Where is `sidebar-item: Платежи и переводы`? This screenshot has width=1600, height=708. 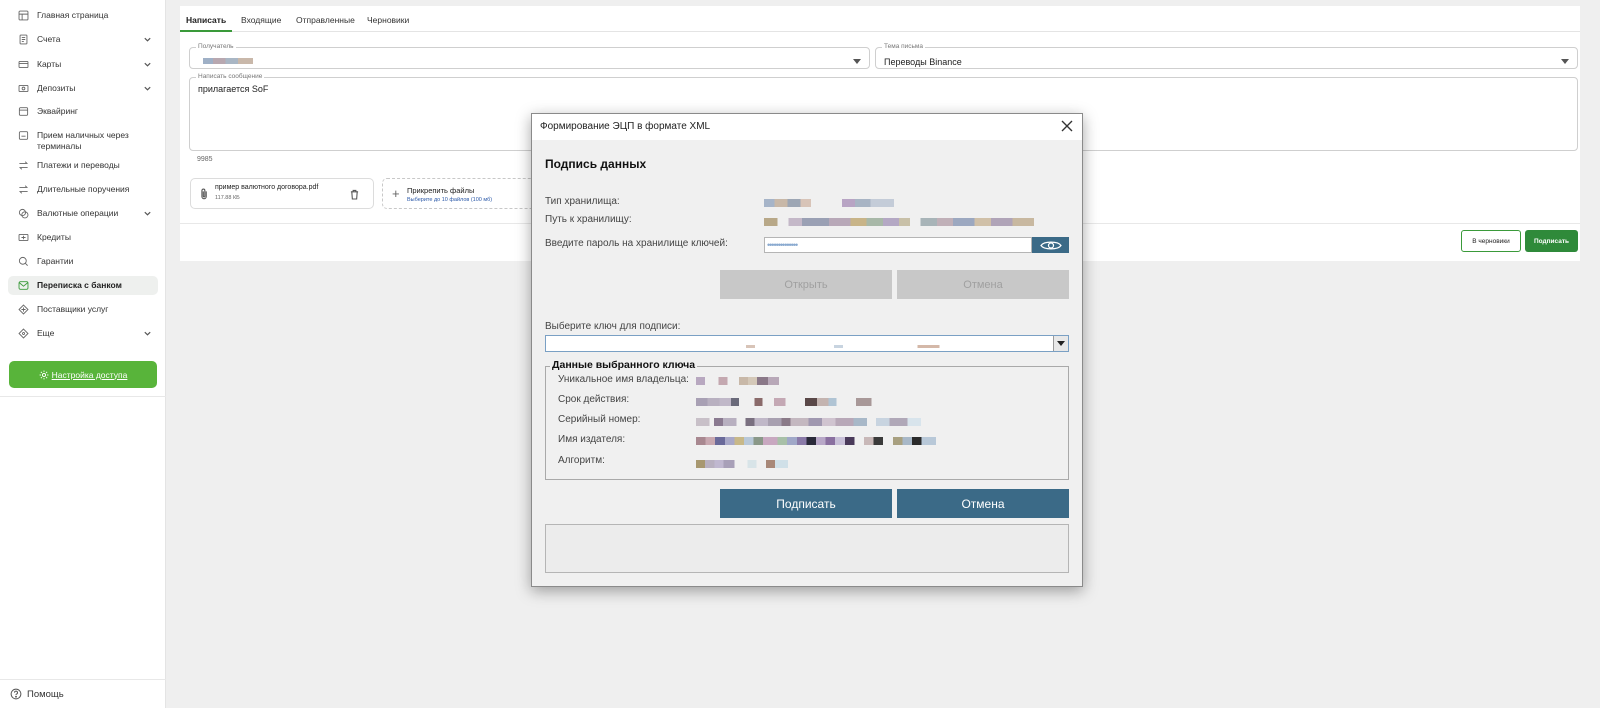 sidebar-item: Платежи и переводы is located at coordinates (83, 165).